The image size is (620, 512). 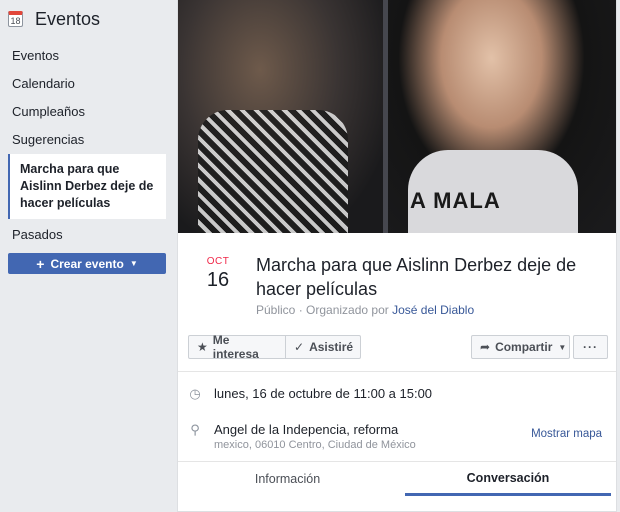 What do you see at coordinates (315, 429) in the screenshot?
I see `place-name: Angel de la Indepencia, reforma` at bounding box center [315, 429].